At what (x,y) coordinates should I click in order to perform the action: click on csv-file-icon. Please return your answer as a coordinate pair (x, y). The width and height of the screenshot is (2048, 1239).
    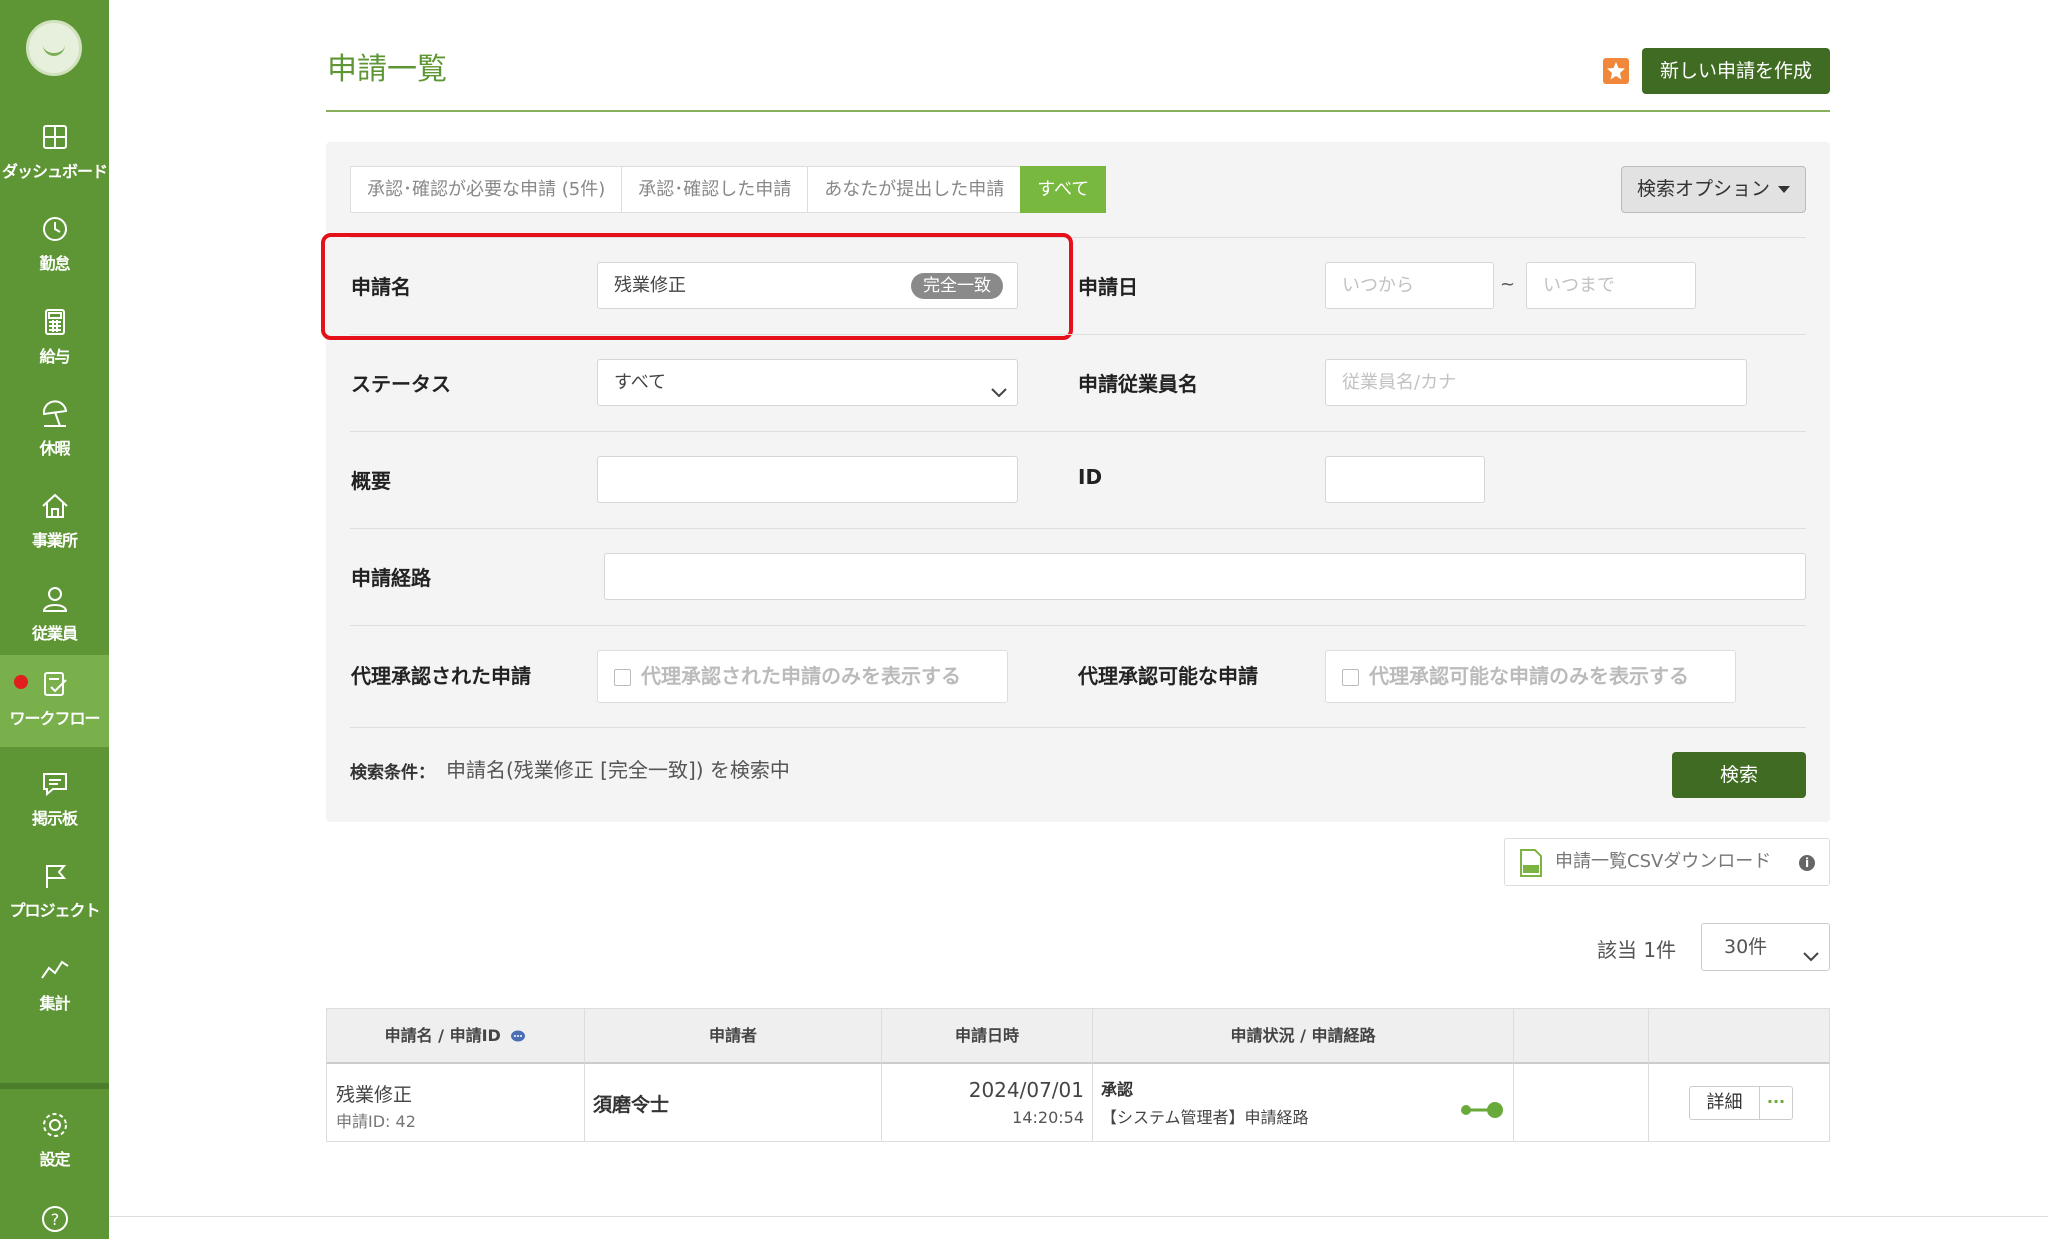
    Looking at the image, I should click on (1531, 863).